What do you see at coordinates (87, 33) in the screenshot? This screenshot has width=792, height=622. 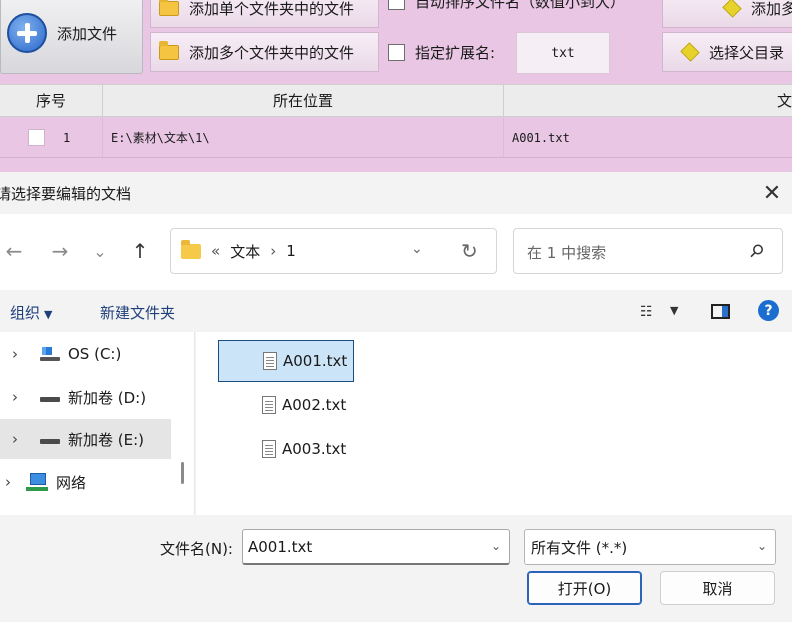 I see `add-file-label: 添加文件` at bounding box center [87, 33].